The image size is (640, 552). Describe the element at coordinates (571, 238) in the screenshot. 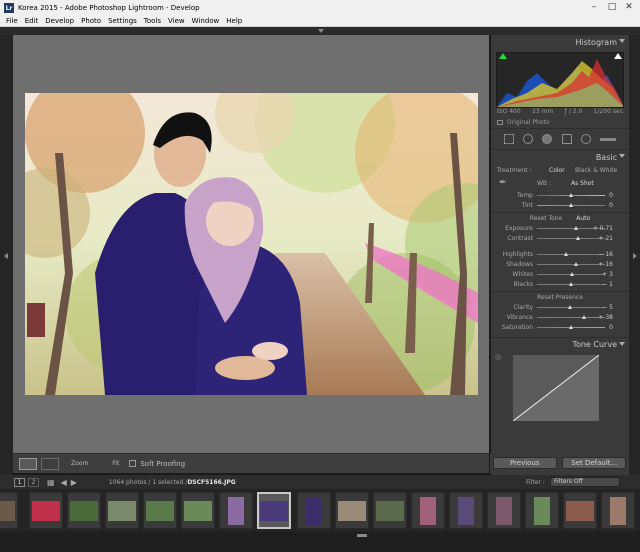

I see `contrast-track` at that location.